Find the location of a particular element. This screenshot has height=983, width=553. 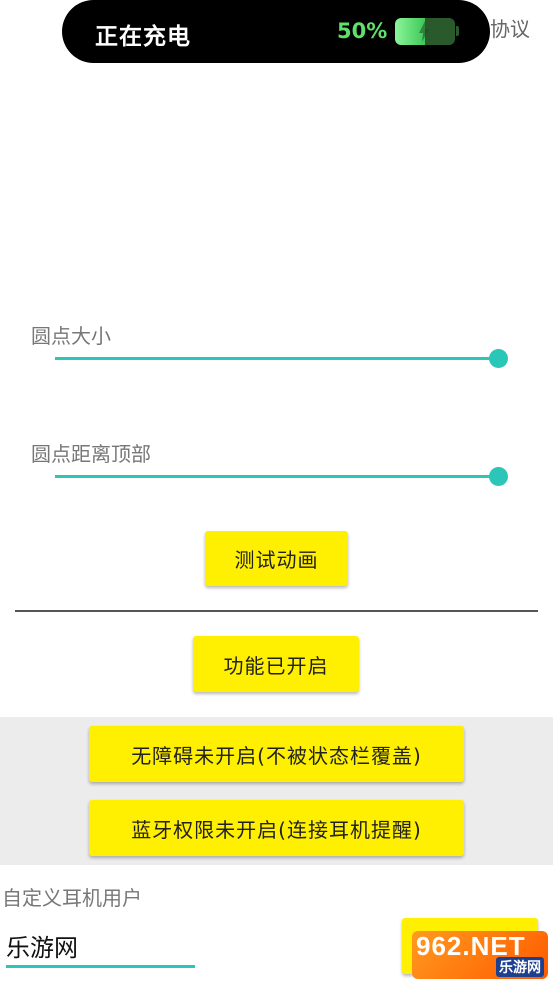

dot-top-distance-slider-track is located at coordinates (276, 476).